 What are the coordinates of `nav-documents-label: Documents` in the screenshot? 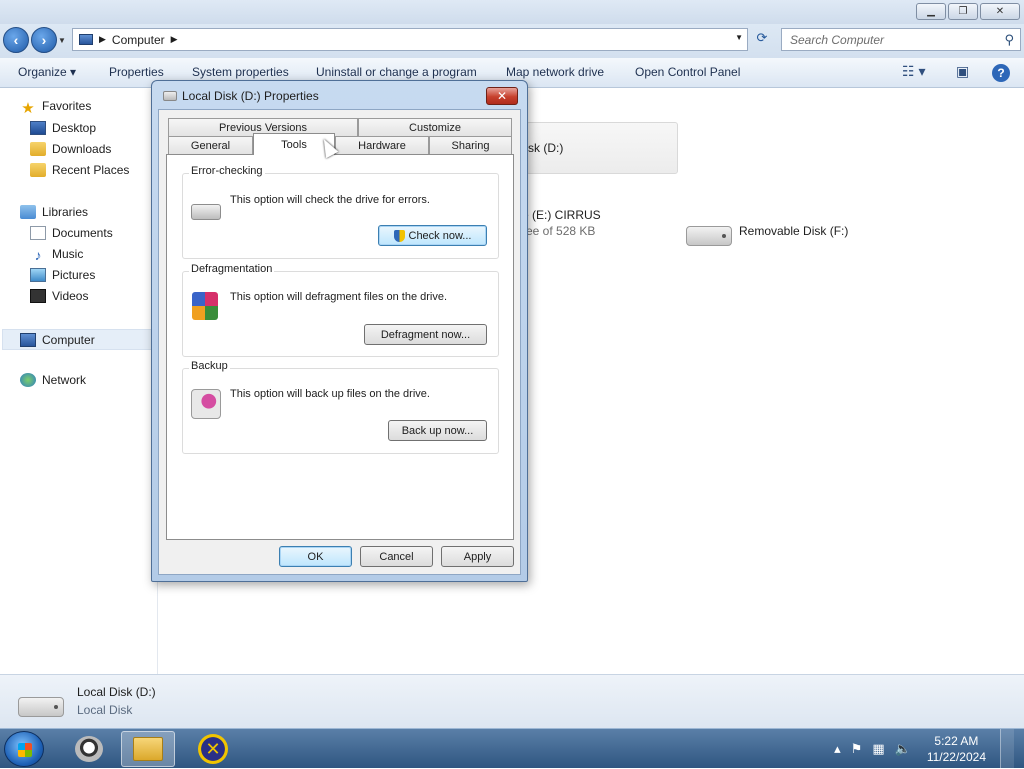 It's located at (82, 233).